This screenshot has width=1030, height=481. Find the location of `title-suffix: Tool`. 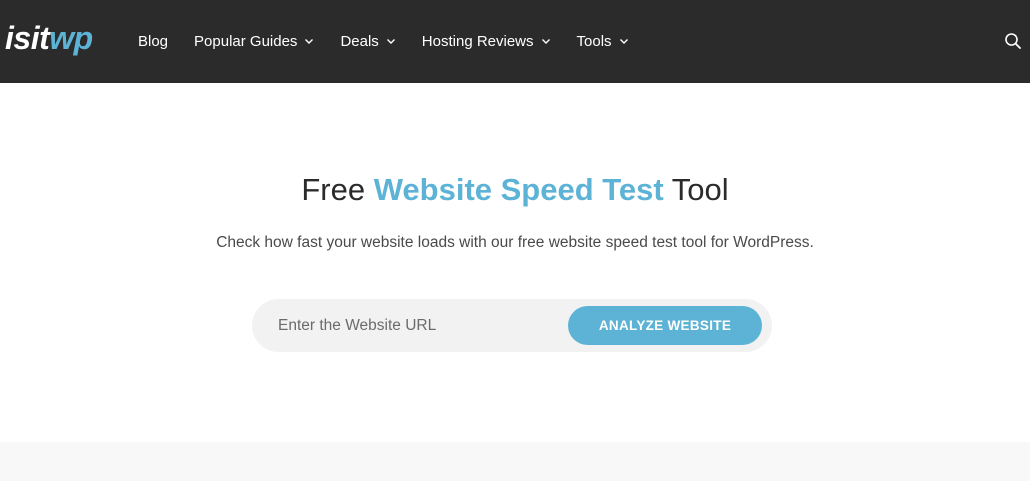

title-suffix: Tool is located at coordinates (696, 189).